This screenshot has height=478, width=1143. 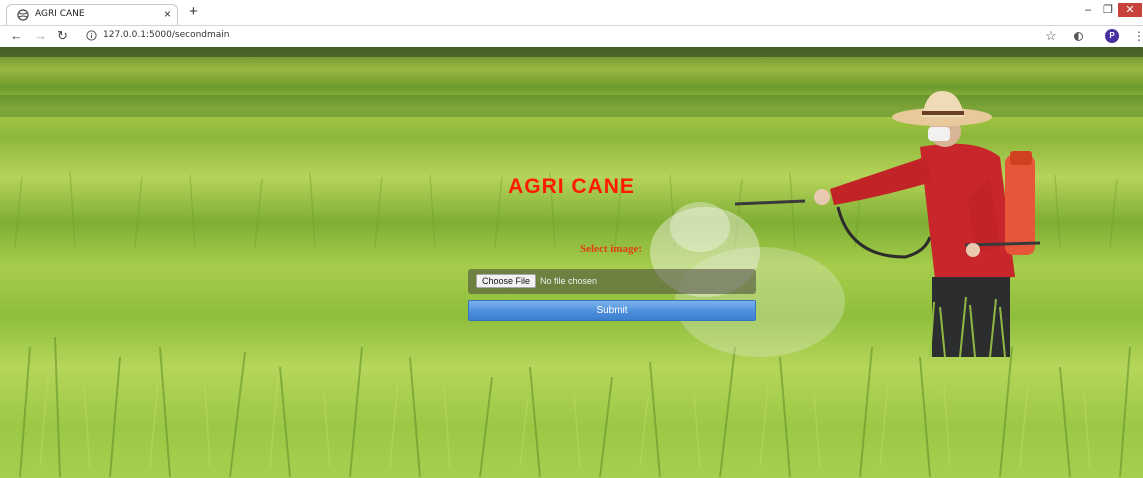 I want to click on close-window-button: ✕, so click(x=1130, y=10).